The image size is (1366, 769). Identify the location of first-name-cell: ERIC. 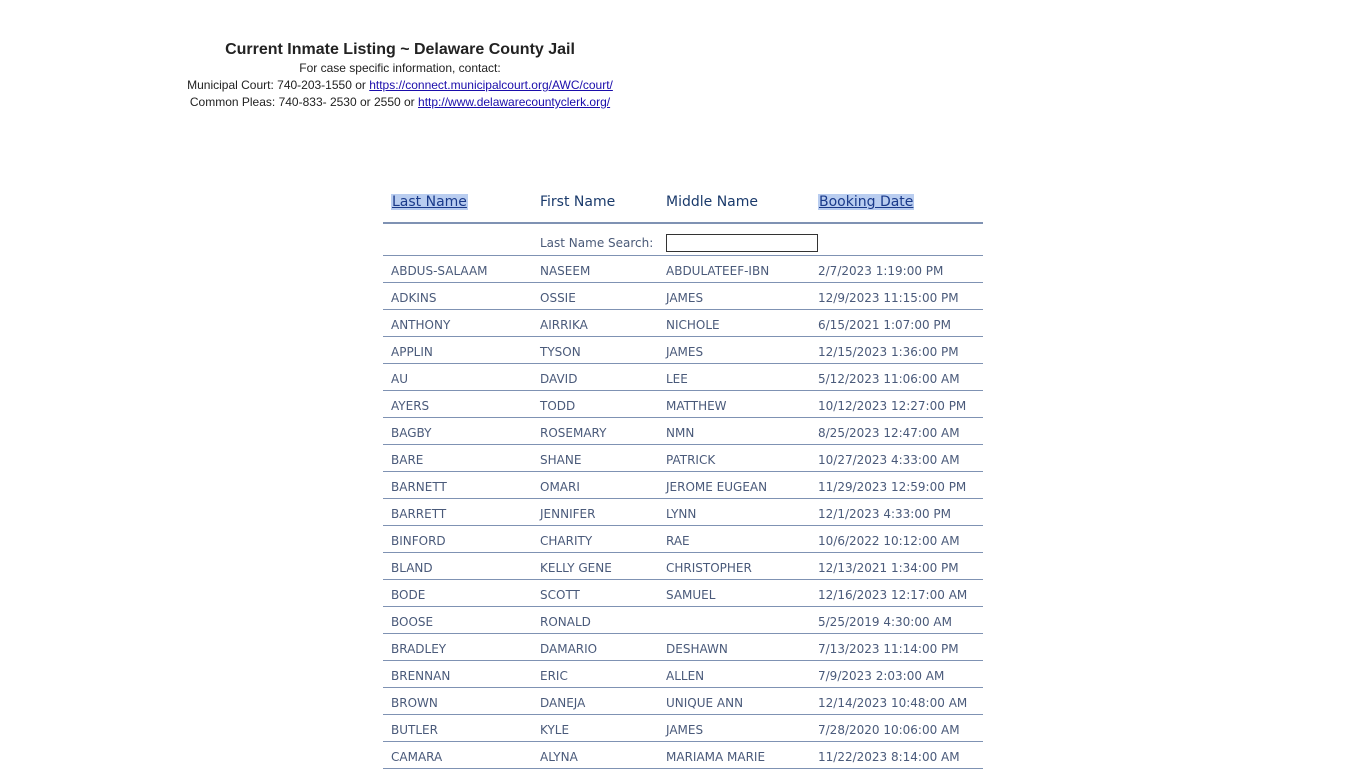
(554, 676).